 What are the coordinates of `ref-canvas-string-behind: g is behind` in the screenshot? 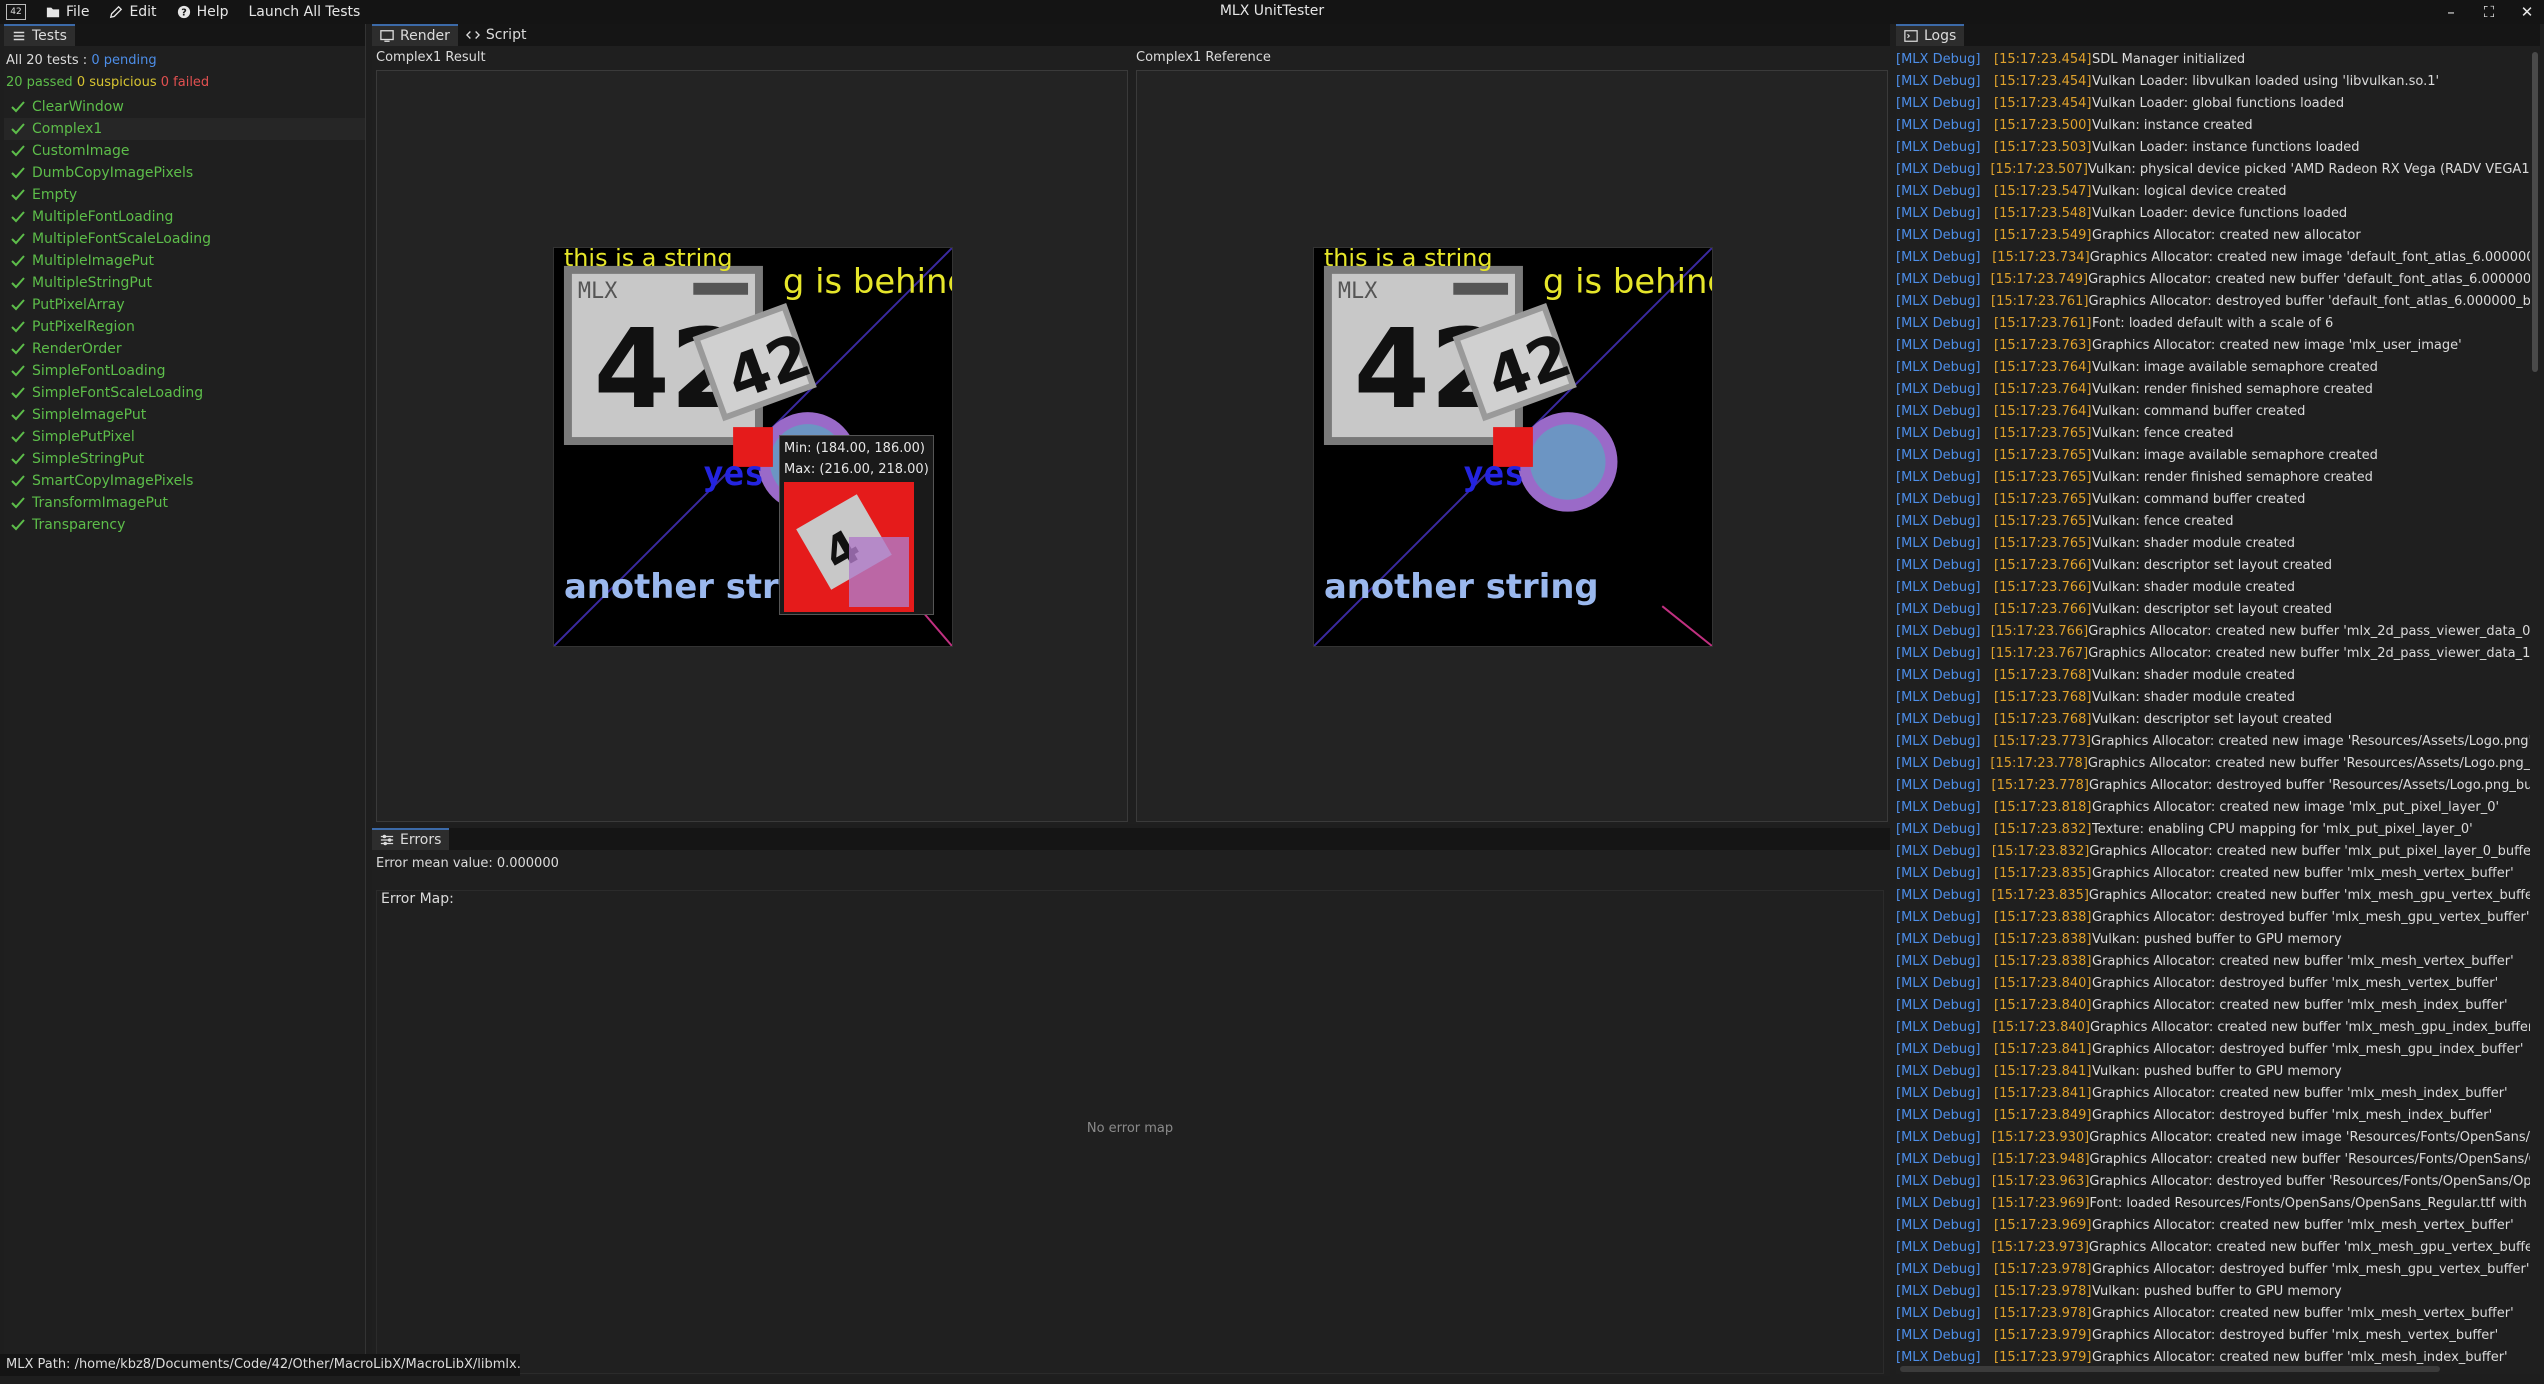 It's located at (1627, 281).